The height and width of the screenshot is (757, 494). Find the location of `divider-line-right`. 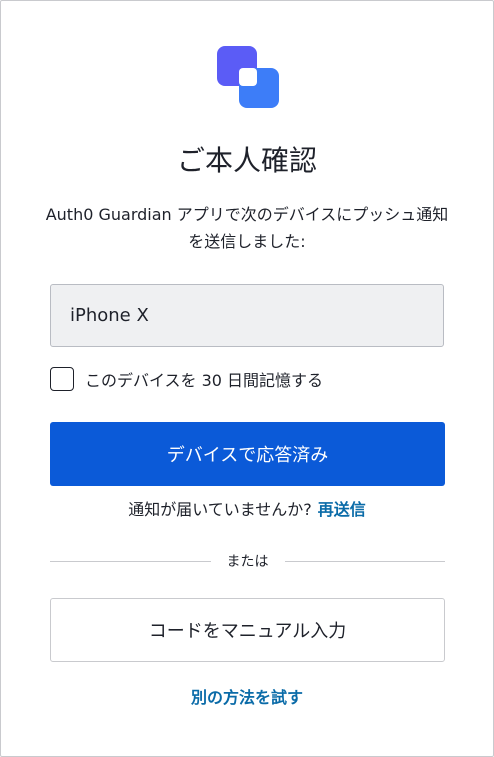

divider-line-right is located at coordinates (364, 561).